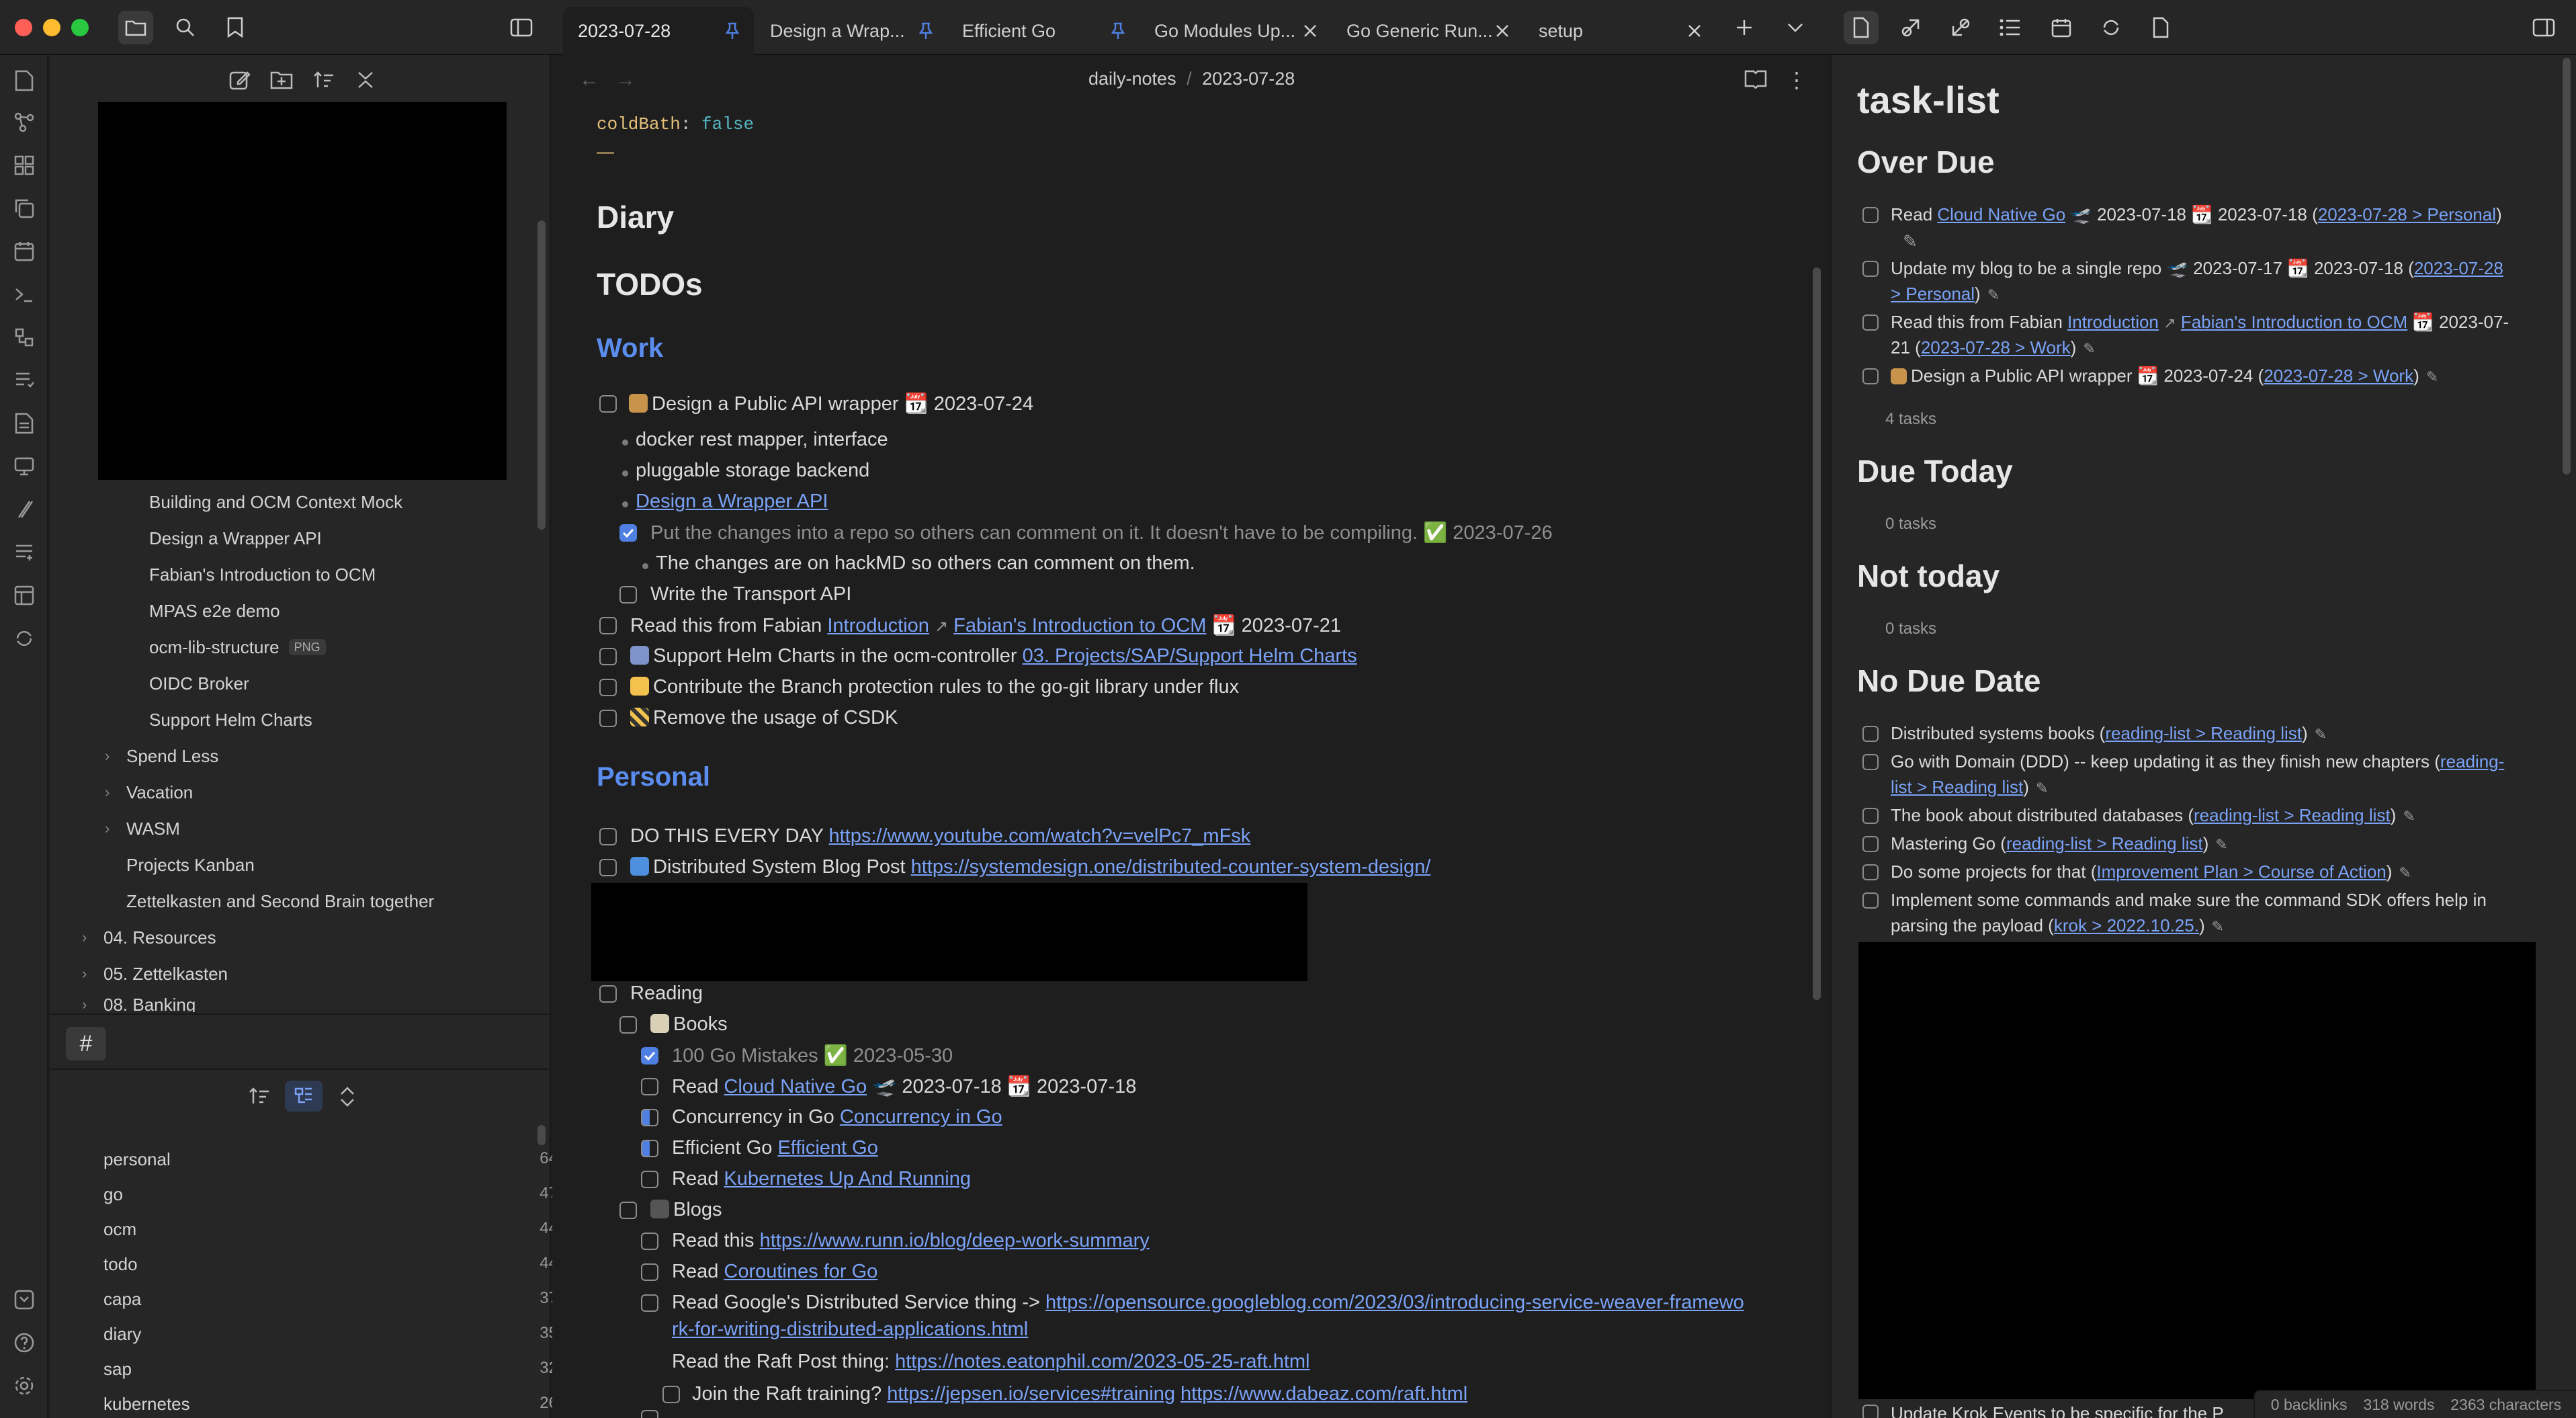 This screenshot has height=1418, width=2576. I want to click on reading-view-button, so click(1755, 80).